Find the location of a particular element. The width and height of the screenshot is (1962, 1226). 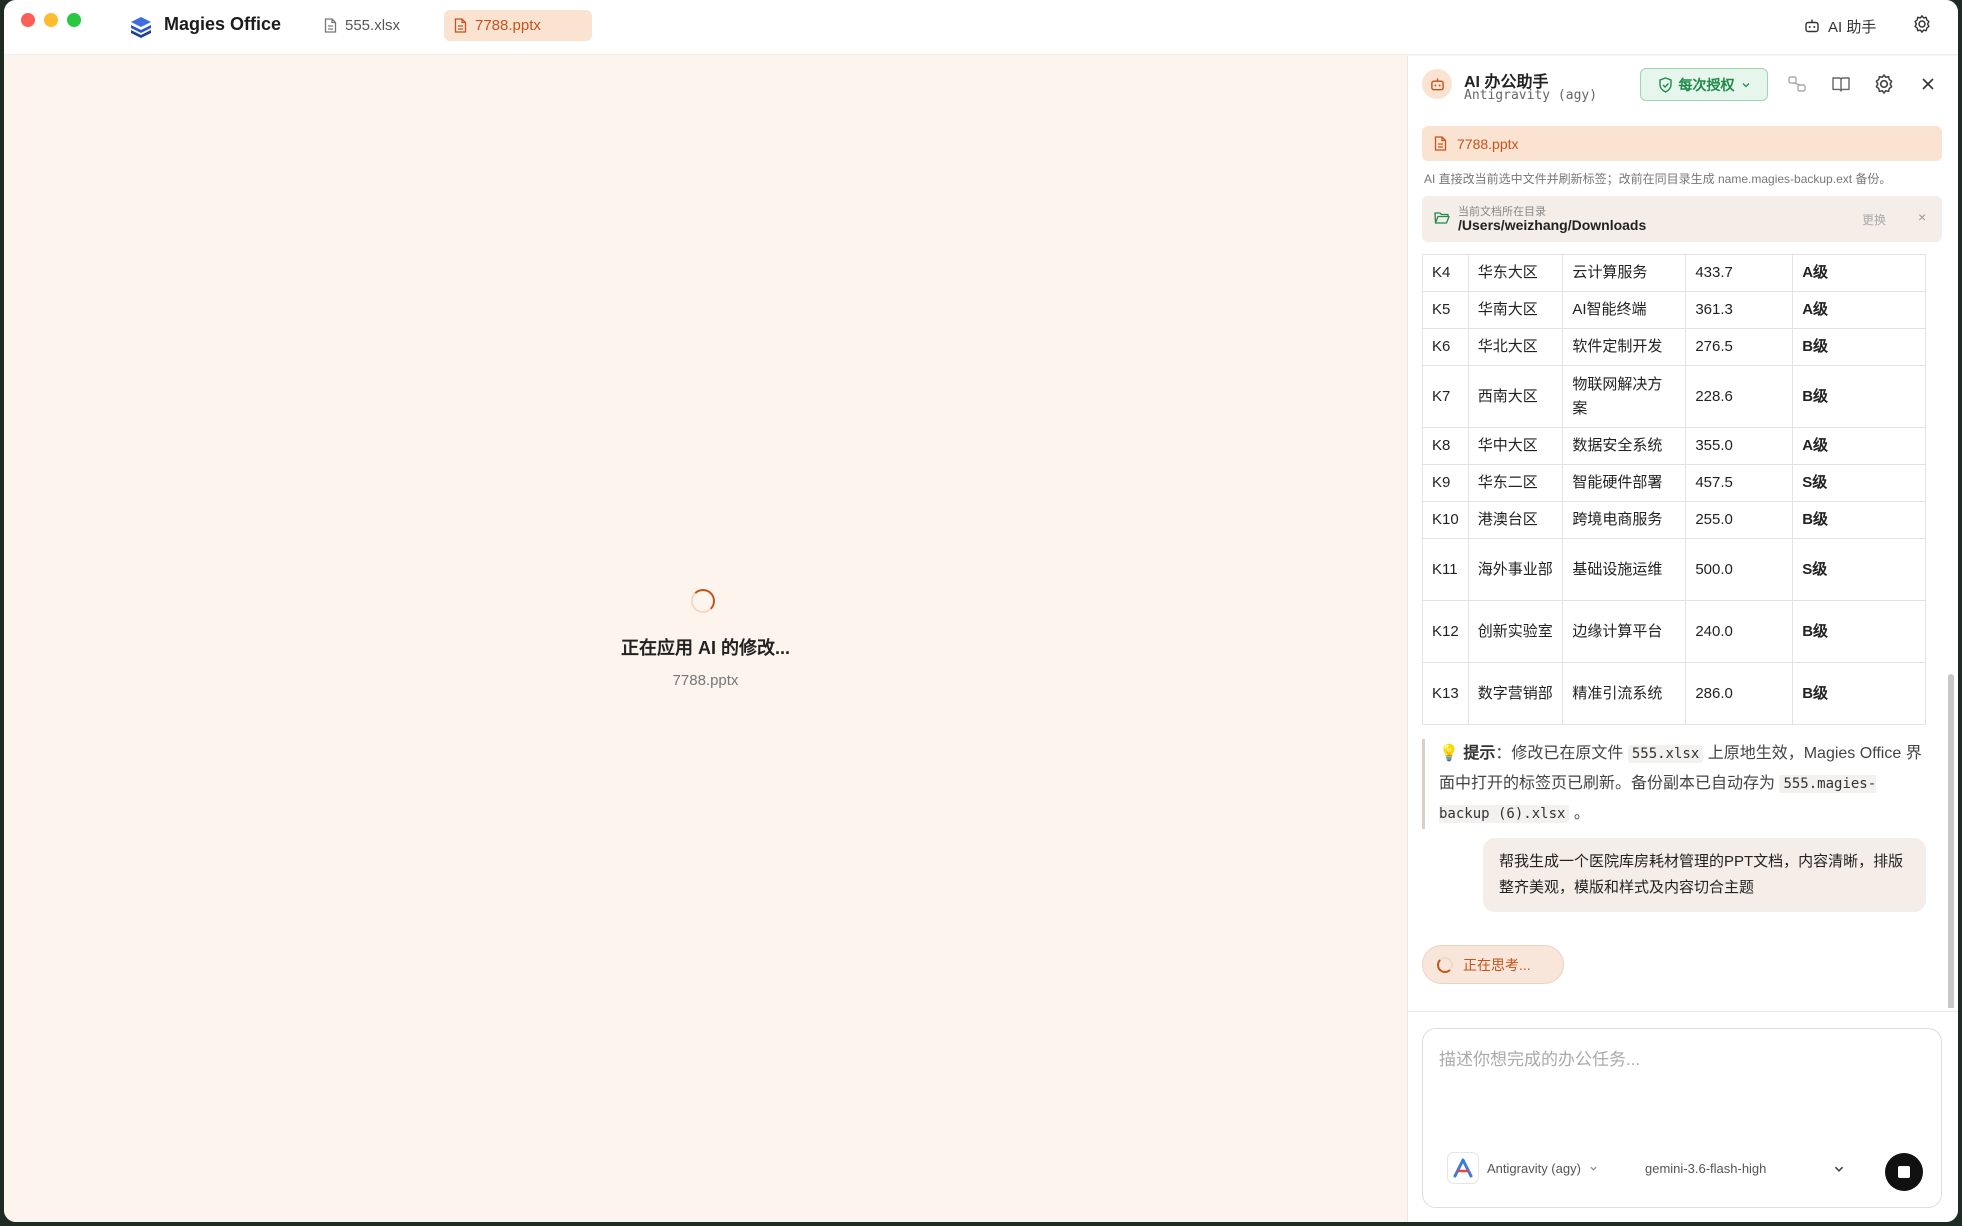

current-file-banner: 7788.pptx is located at coordinates (1682, 143).